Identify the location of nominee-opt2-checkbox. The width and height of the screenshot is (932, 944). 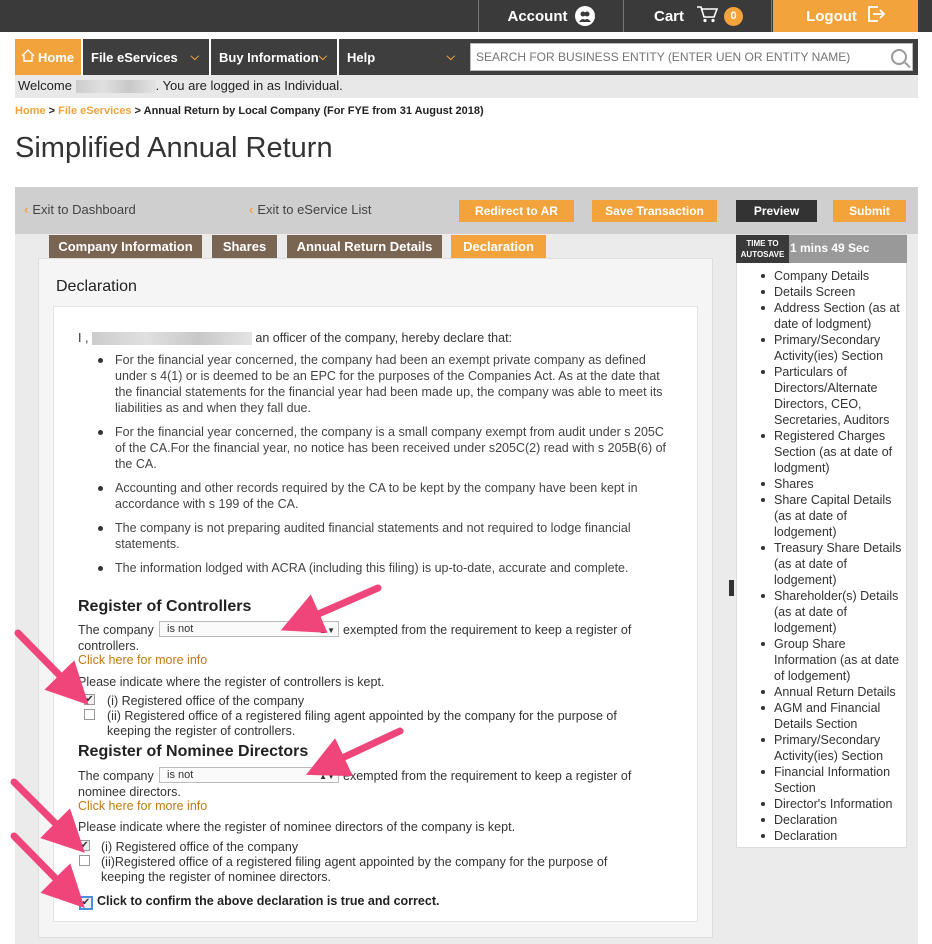
(84, 860).